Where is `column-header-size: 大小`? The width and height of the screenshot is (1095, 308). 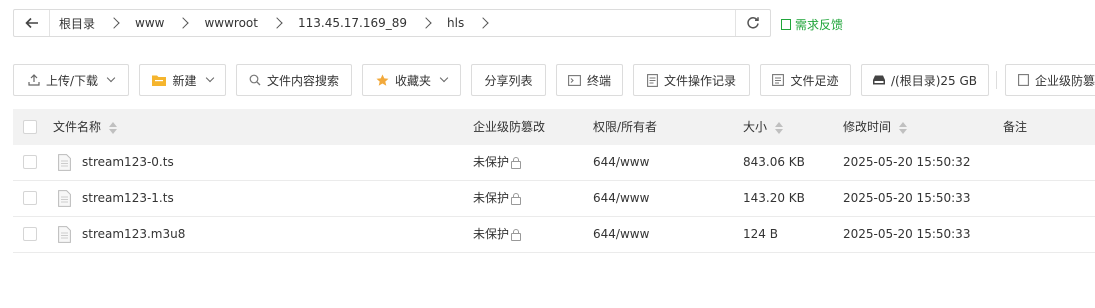
column-header-size: 大小 is located at coordinates (763, 127).